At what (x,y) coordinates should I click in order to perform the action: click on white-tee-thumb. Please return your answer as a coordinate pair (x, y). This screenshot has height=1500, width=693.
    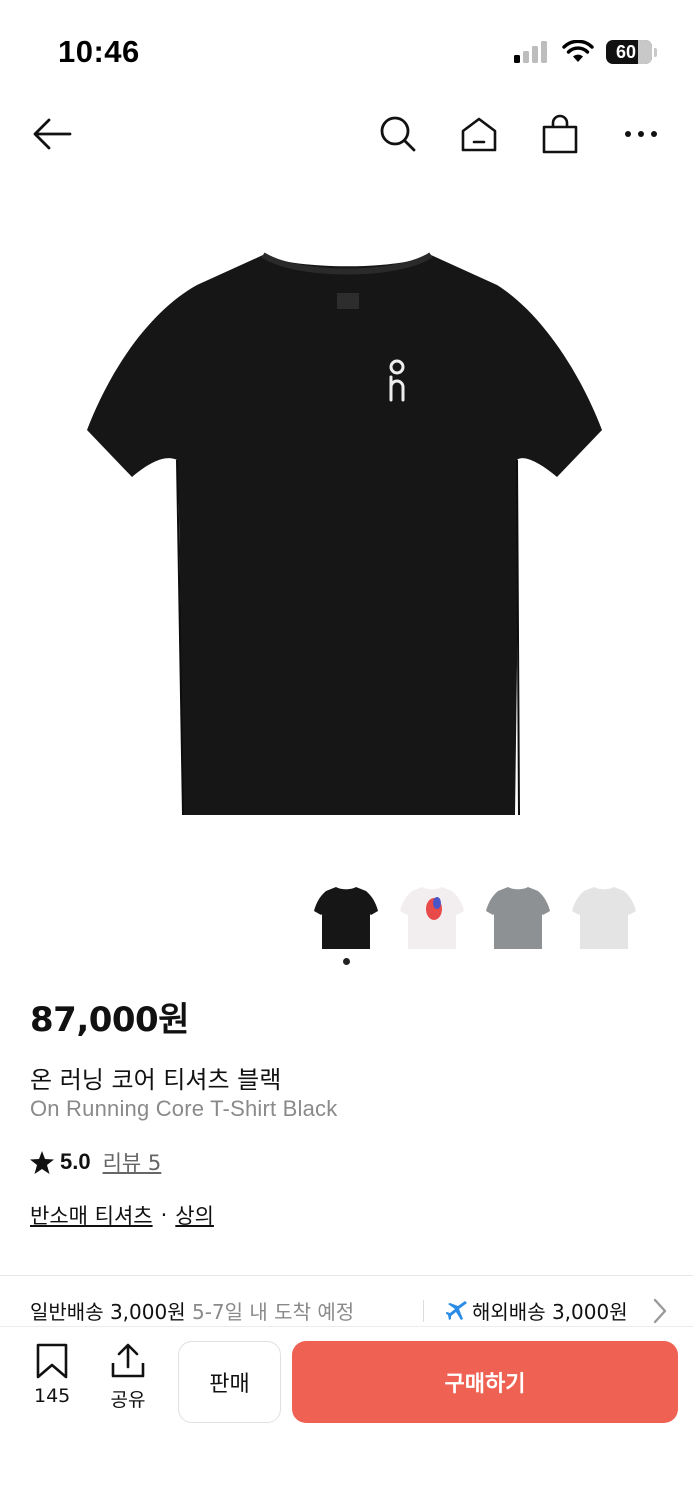
    Looking at the image, I should click on (604, 918).